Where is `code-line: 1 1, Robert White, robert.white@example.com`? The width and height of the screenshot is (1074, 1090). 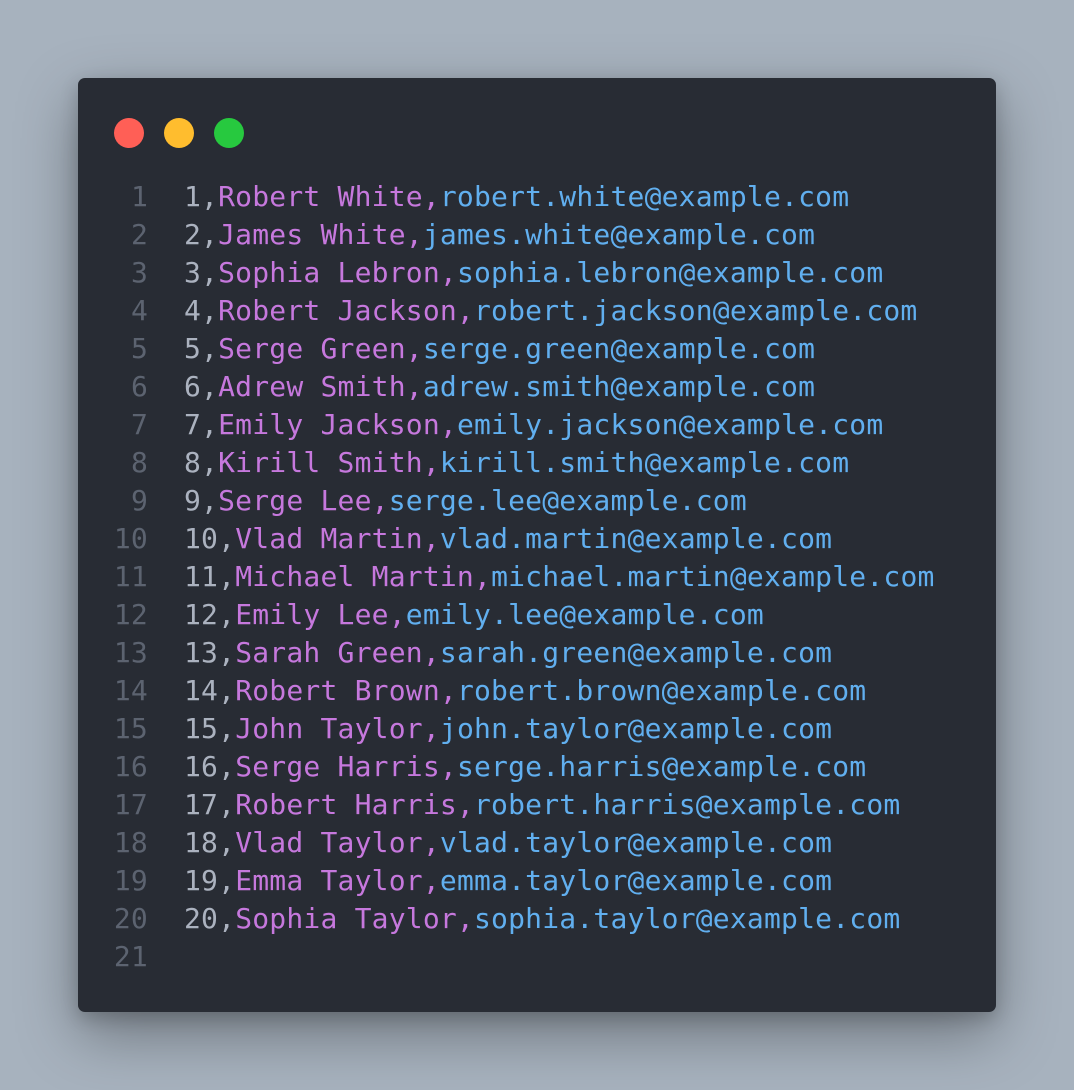
code-line: 1 1, Robert White, robert.white@example.com is located at coordinates (537, 197).